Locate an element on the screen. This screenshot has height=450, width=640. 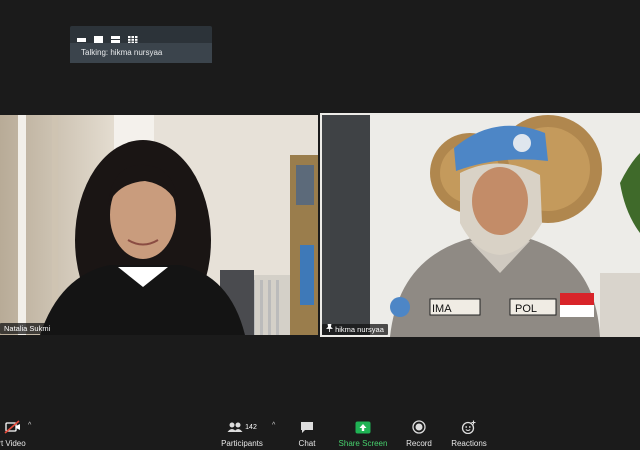
participants-icon: 142 is located at coordinates (242, 427).